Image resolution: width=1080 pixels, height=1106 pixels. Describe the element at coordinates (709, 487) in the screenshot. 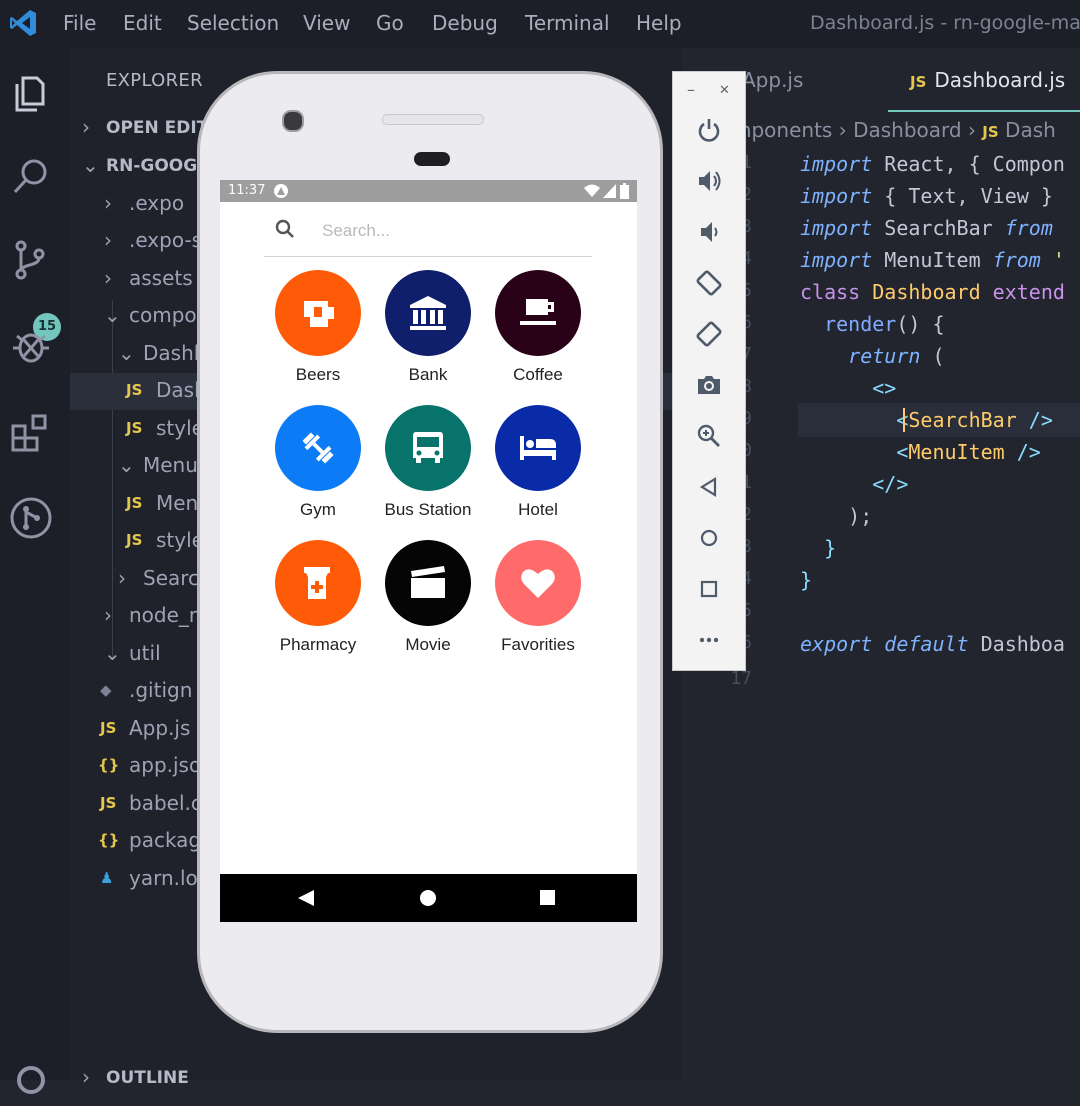

I see `back-icon` at that location.